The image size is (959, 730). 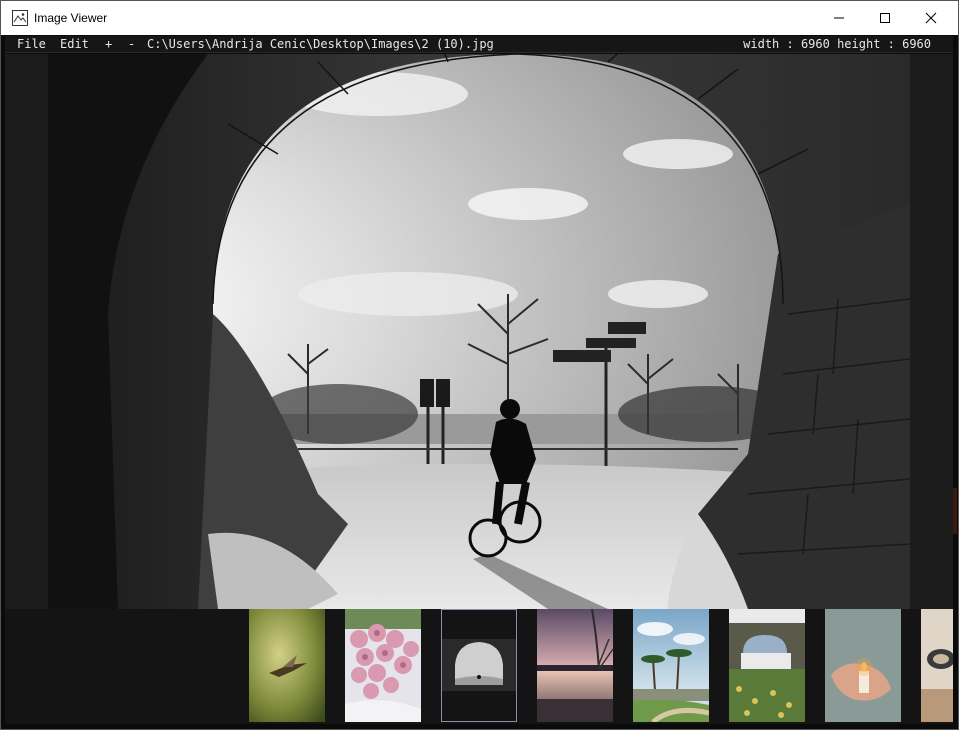 What do you see at coordinates (383, 665) in the screenshot?
I see `thumb-roses` at bounding box center [383, 665].